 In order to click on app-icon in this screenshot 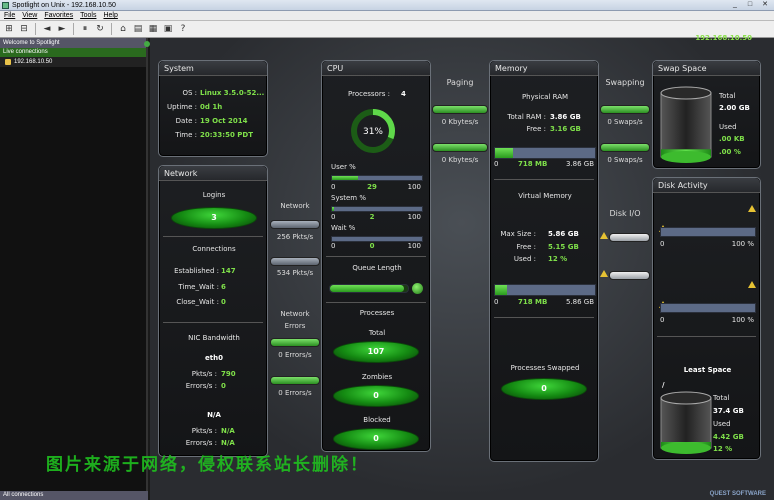, I will do `click(5, 5)`.